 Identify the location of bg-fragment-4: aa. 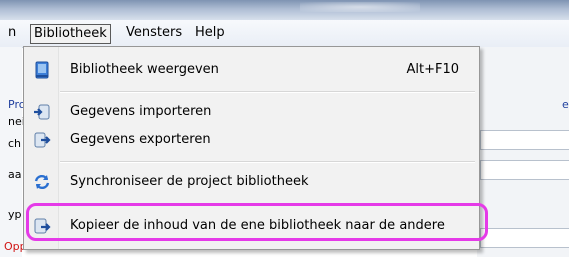
(15, 174).